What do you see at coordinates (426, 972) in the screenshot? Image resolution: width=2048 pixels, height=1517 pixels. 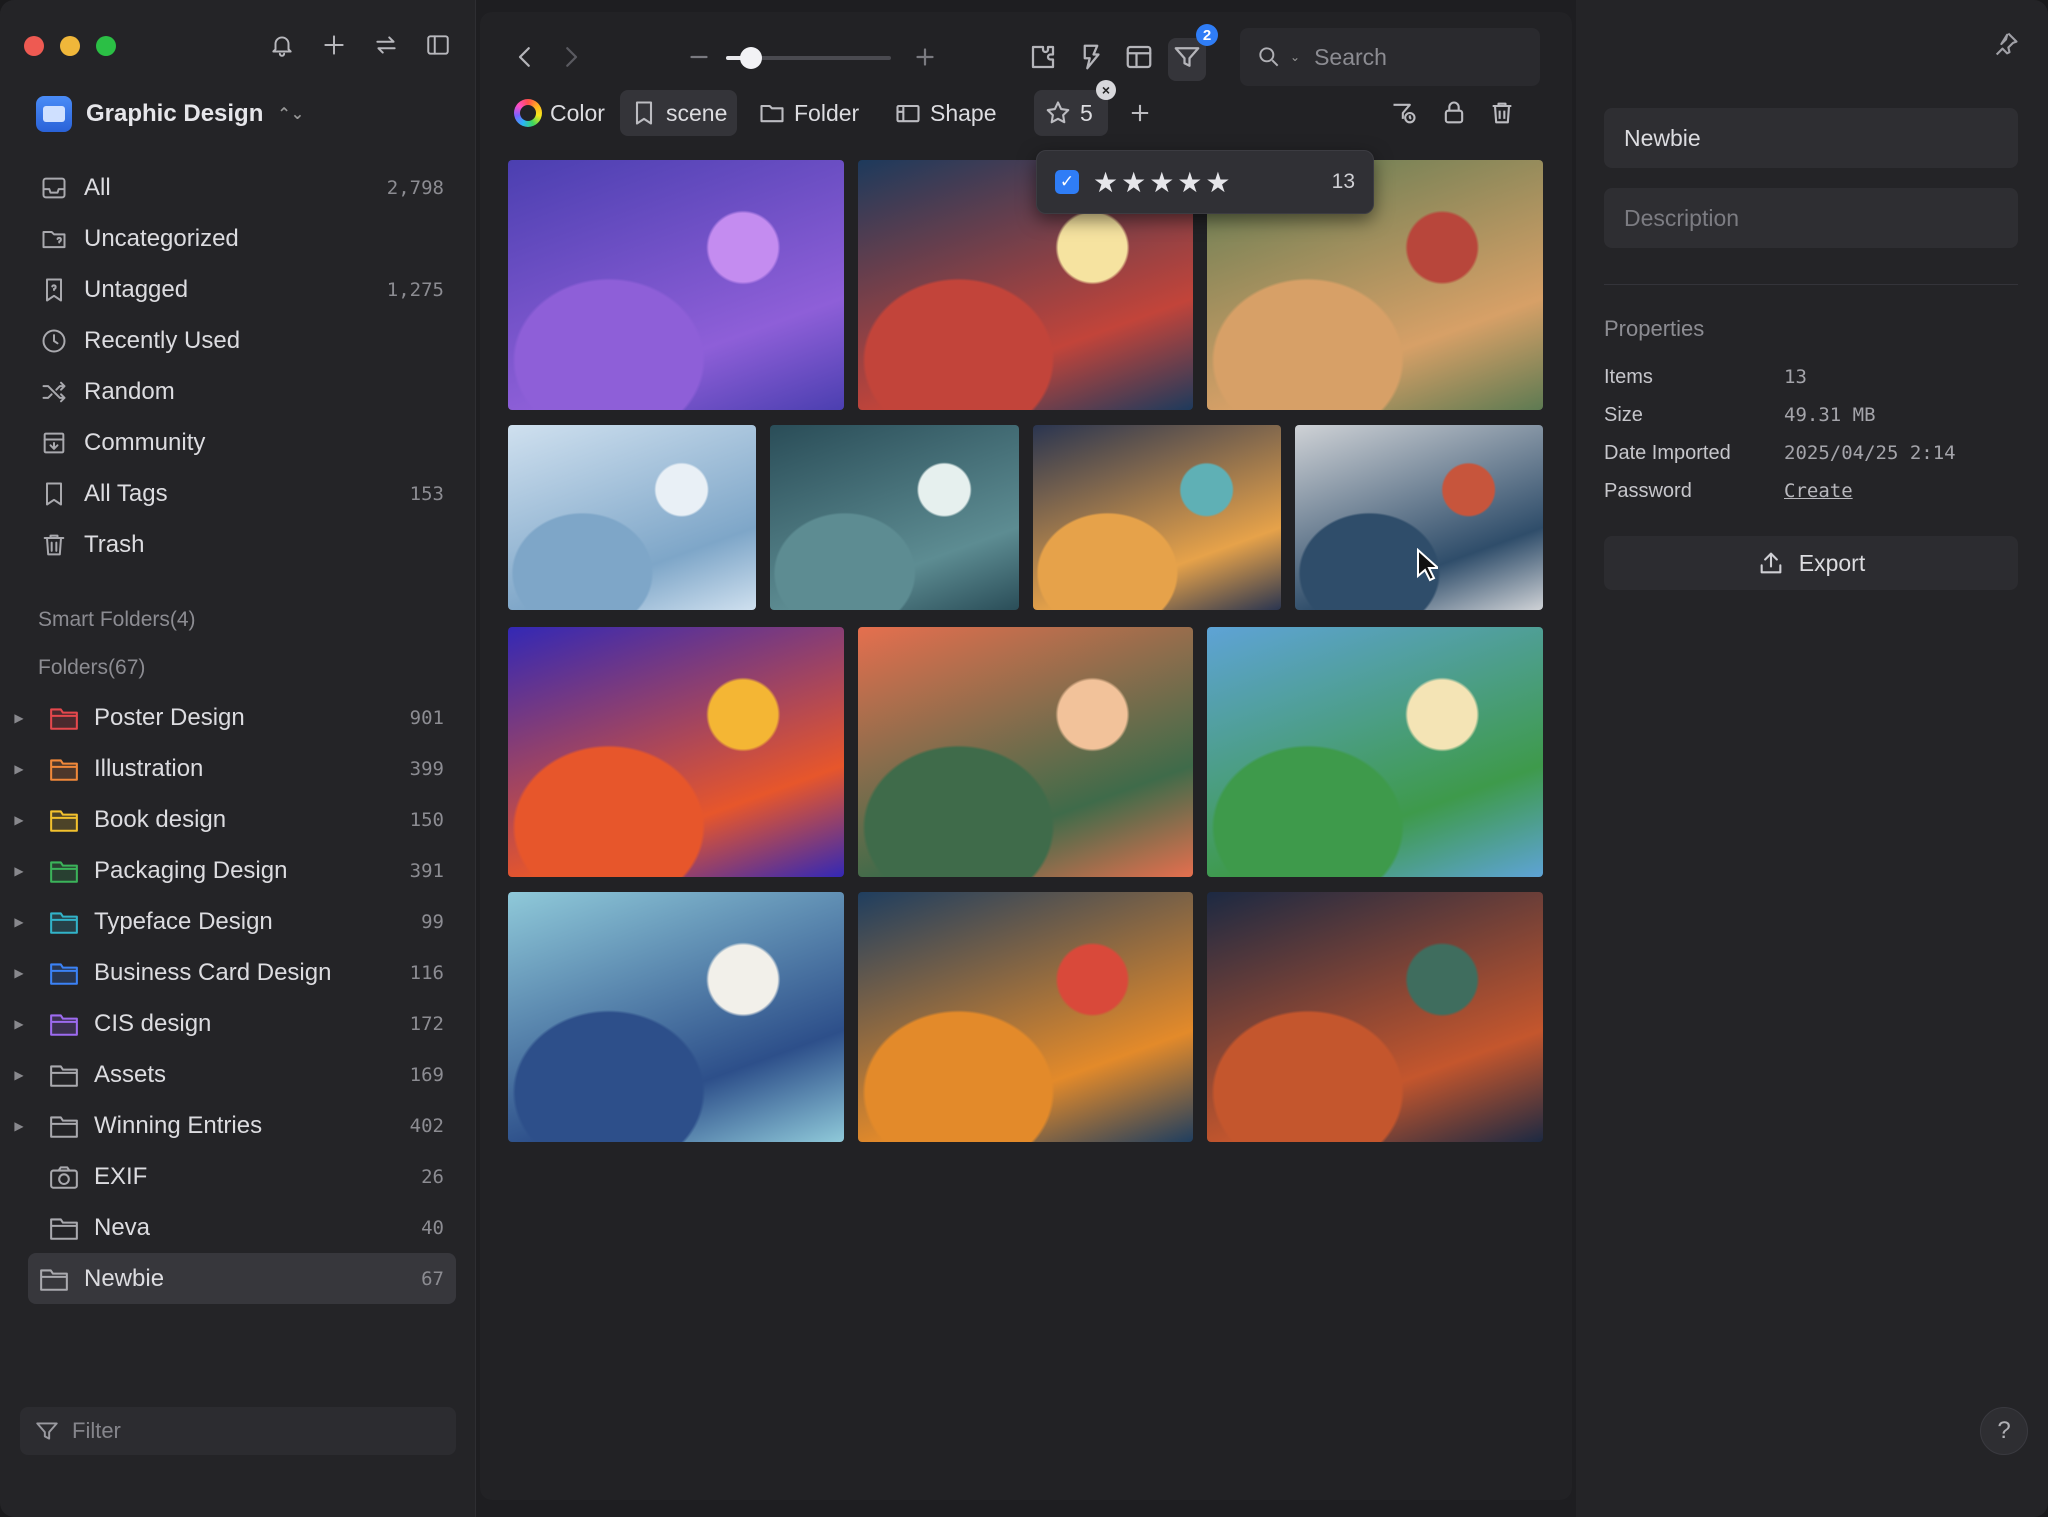 I see `folder-count: 116` at bounding box center [426, 972].